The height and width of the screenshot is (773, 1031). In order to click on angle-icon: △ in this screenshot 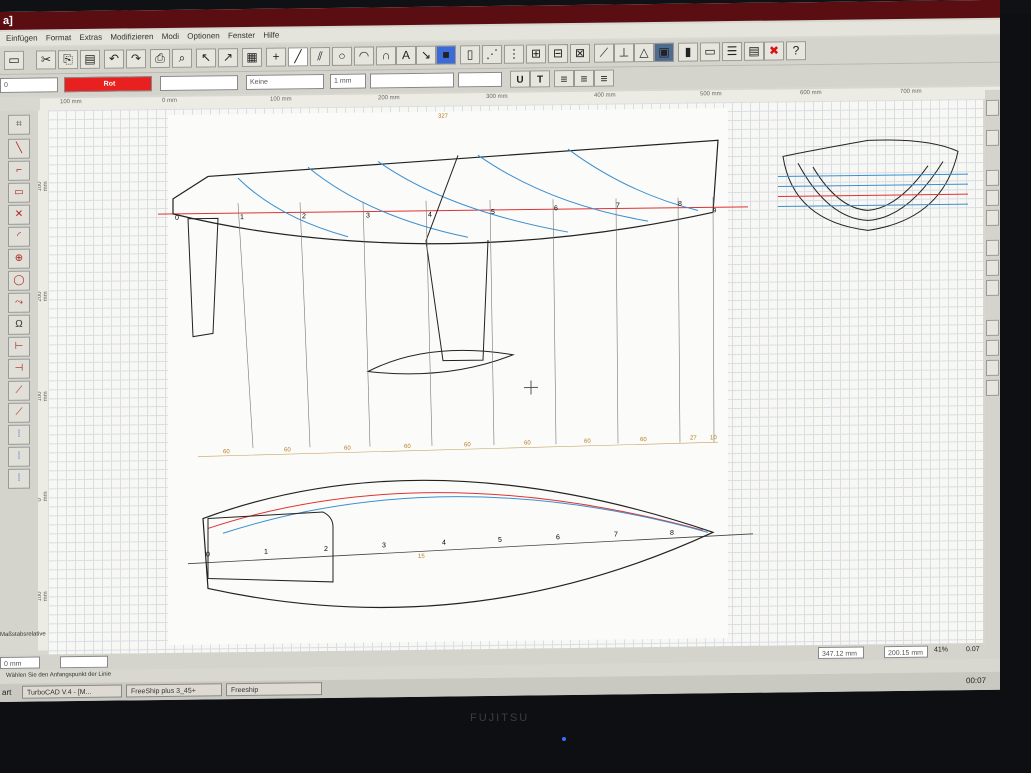, I will do `click(644, 53)`.